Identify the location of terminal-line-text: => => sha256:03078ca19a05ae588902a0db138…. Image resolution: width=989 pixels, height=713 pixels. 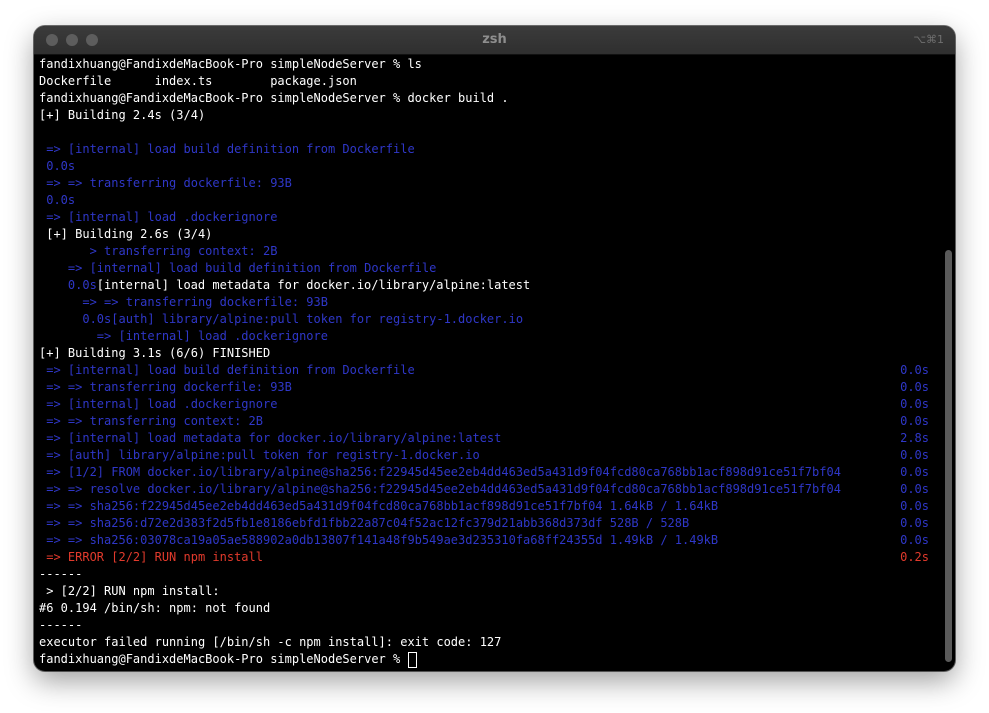
(379, 540).